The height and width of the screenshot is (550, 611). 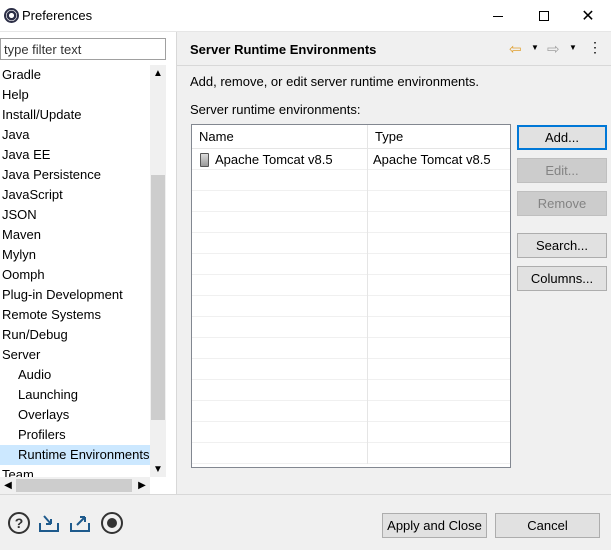 I want to click on title-bar: Preferences ✕, so click(x=305, y=16).